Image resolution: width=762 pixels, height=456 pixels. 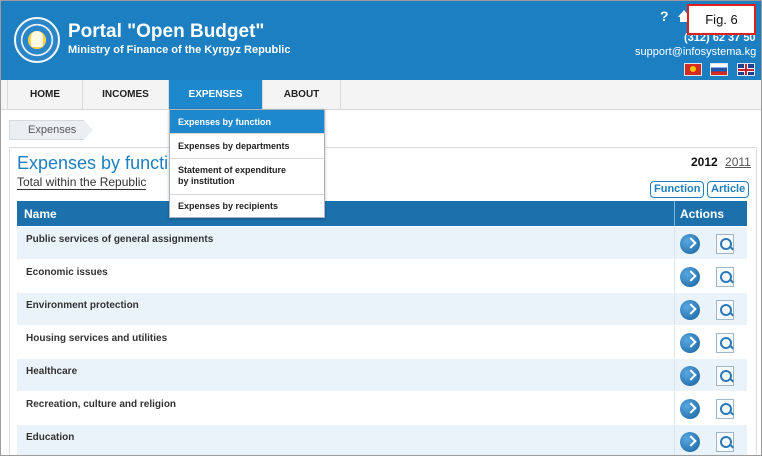 I want to click on year-2011-link: 2011, so click(x=738, y=162).